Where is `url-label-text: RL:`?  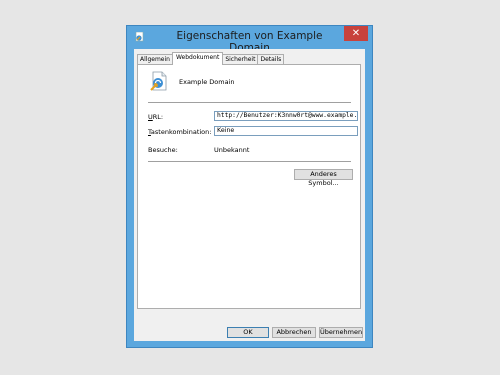
url-label-text: RL: is located at coordinates (158, 117).